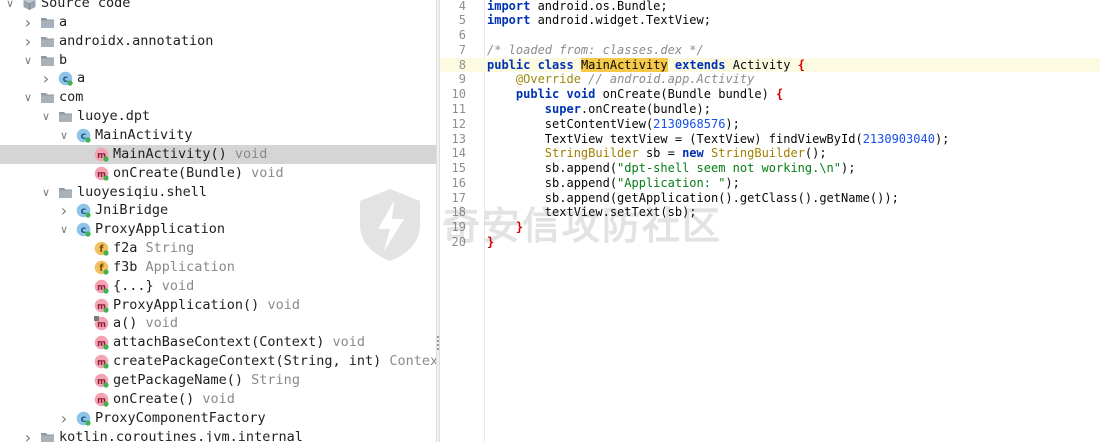 This screenshot has width=1100, height=442. Describe the element at coordinates (537, 94) in the screenshot. I see `keyword-token: public` at that location.